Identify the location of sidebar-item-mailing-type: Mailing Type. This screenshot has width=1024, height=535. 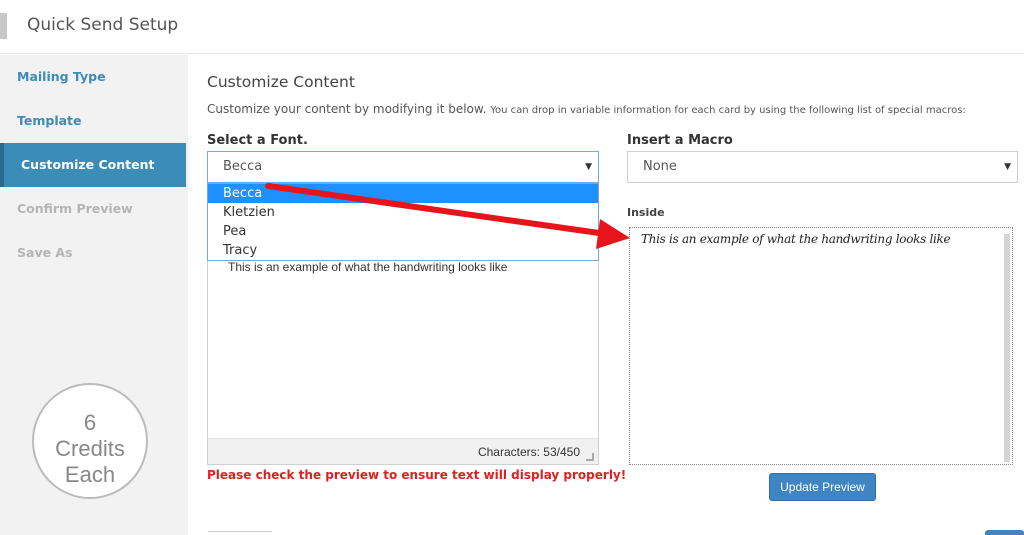
(93, 77).